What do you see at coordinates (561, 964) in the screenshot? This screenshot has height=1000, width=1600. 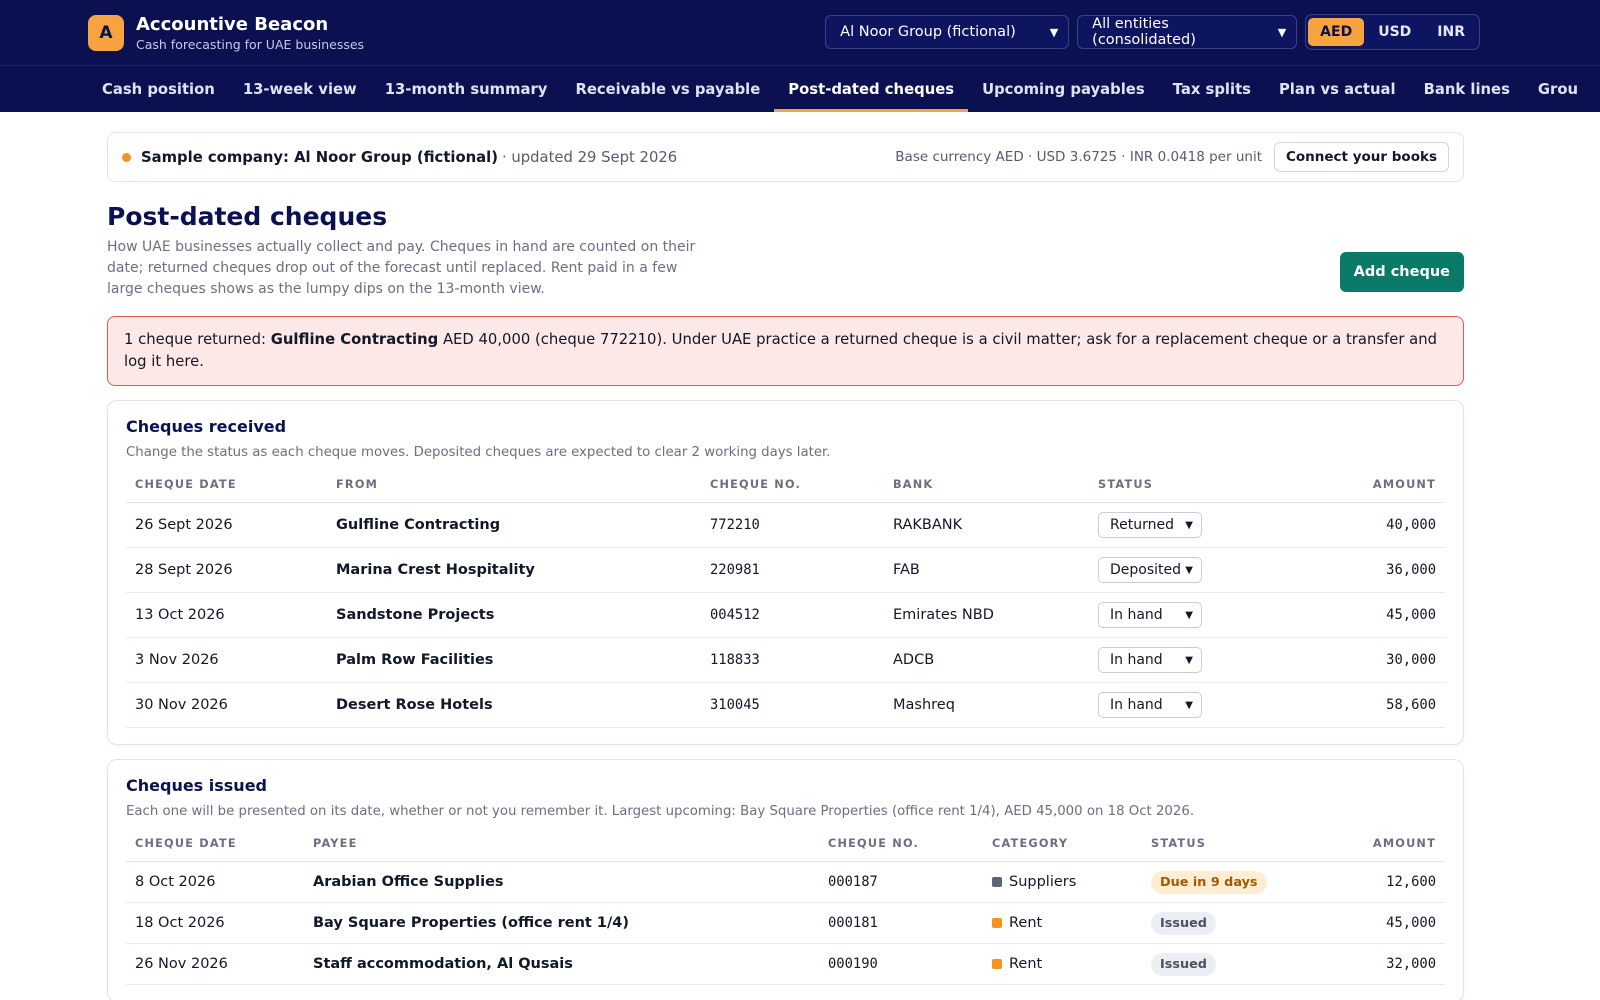 I see `payee-name: Staff accommodation, Al Qusais` at bounding box center [561, 964].